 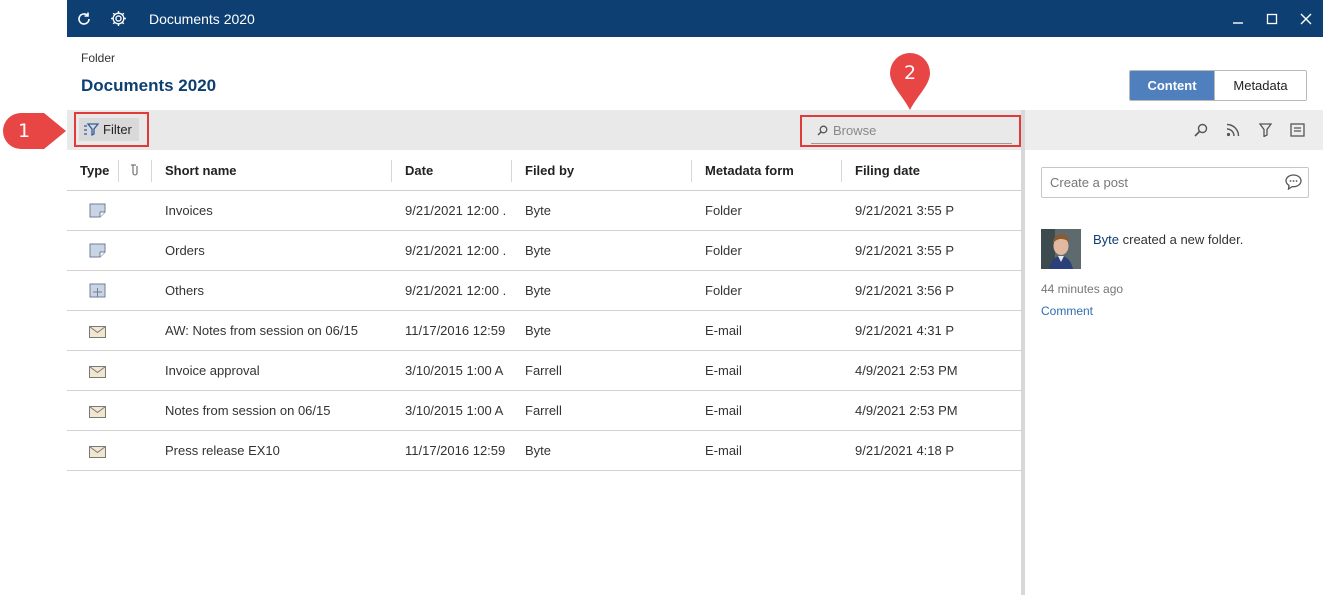 I want to click on maximize-icon, so click(x=1272, y=18).